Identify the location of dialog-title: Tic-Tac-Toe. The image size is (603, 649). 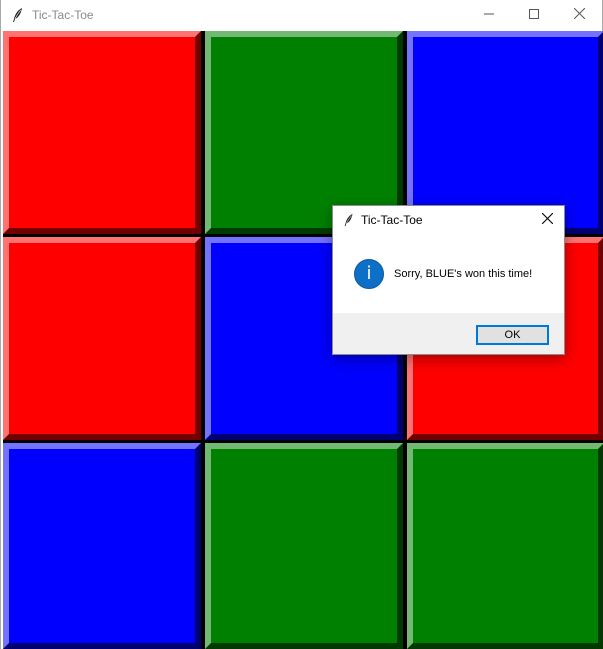
(392, 220).